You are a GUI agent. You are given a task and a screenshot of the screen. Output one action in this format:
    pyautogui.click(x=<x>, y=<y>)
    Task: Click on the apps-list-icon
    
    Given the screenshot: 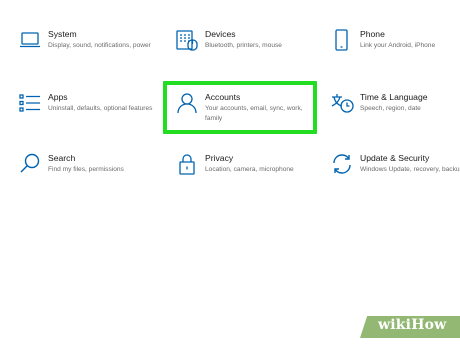 What is the action you would take?
    pyautogui.click(x=30, y=103)
    